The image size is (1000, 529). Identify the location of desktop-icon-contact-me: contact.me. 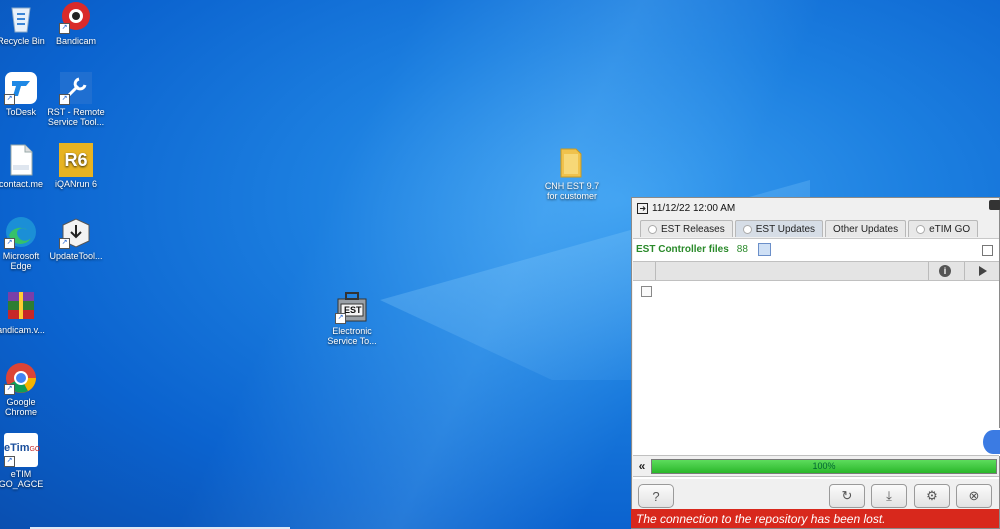
(25, 166).